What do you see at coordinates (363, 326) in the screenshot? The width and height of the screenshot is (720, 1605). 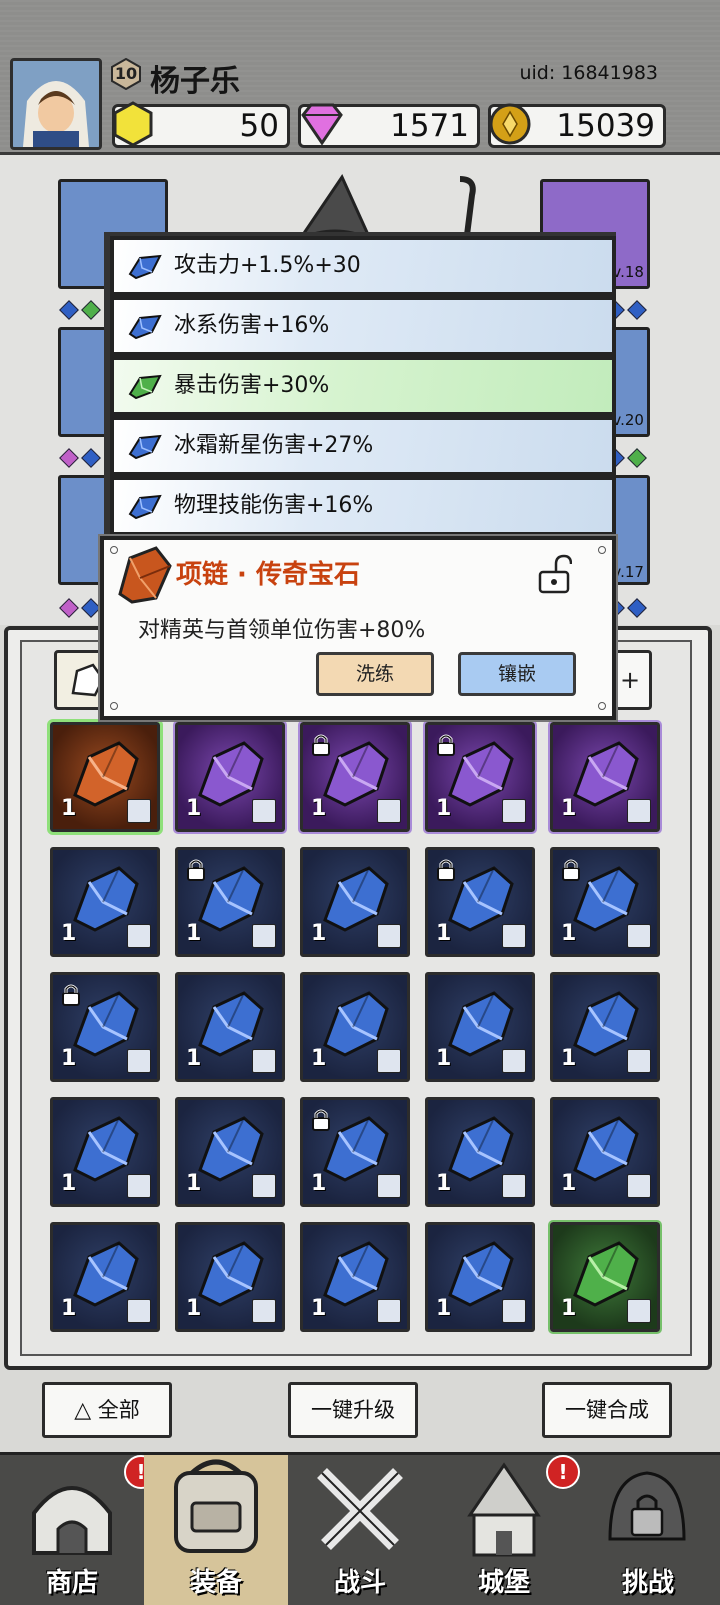 I see `attribute-row: 冰系伤害+16%` at bounding box center [363, 326].